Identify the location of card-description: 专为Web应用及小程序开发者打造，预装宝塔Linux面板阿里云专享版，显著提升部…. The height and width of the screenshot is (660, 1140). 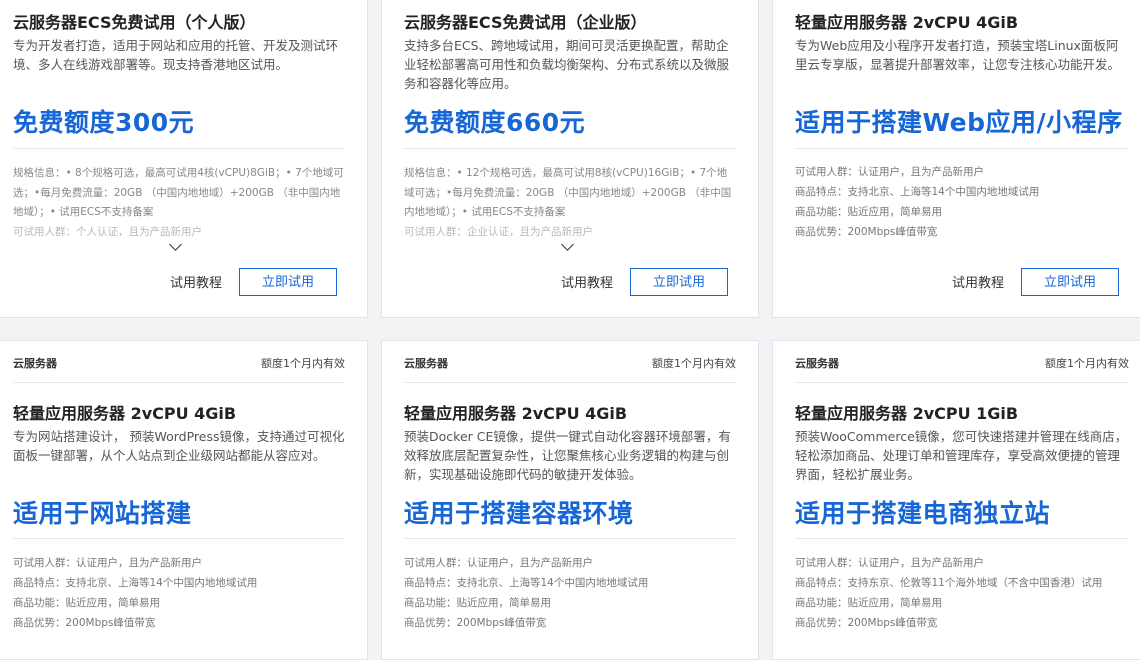
(958, 55).